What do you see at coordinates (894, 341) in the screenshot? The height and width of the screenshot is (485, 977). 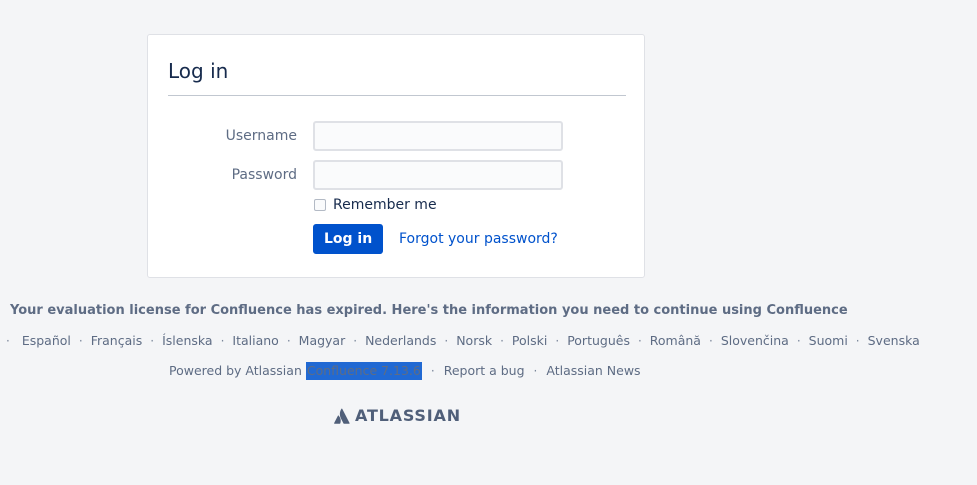 I see `language-link: Svenska` at bounding box center [894, 341].